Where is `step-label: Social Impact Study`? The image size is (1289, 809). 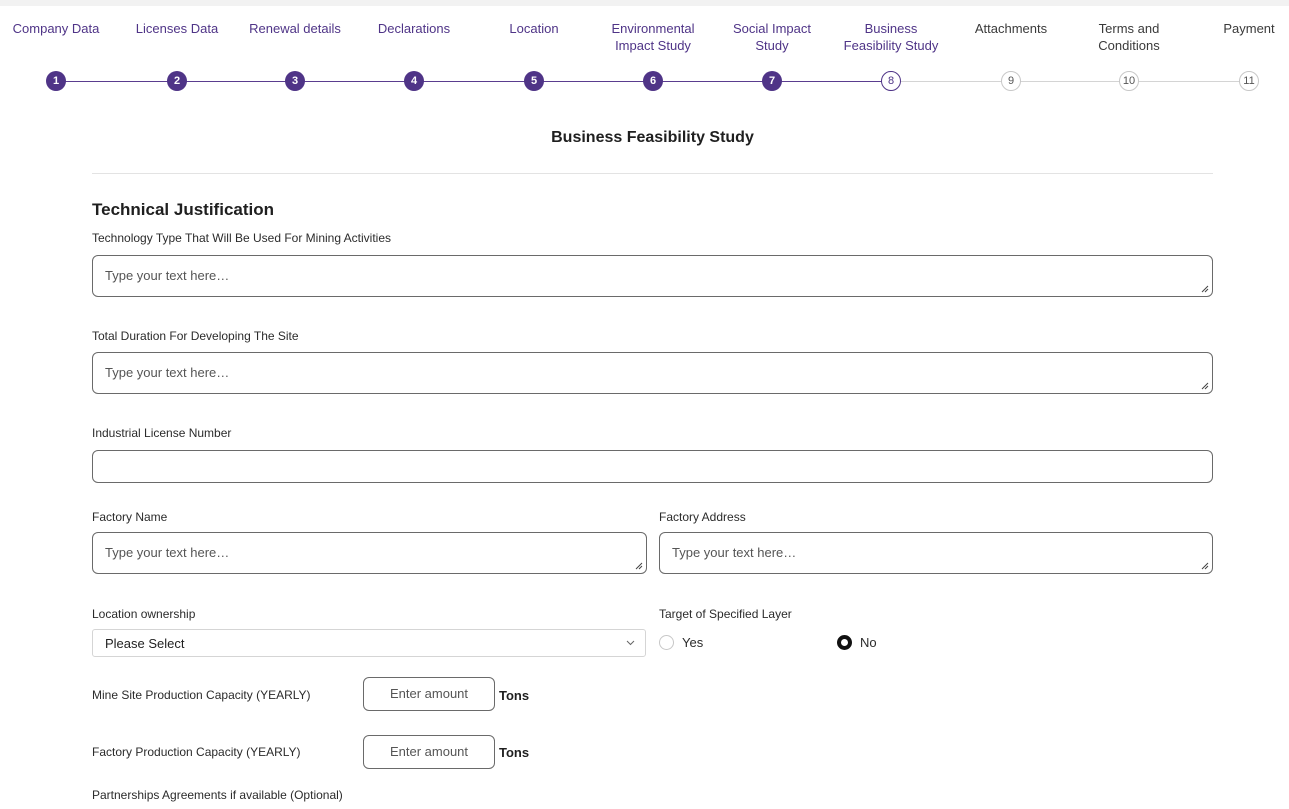 step-label: Social Impact Study is located at coordinates (772, 37).